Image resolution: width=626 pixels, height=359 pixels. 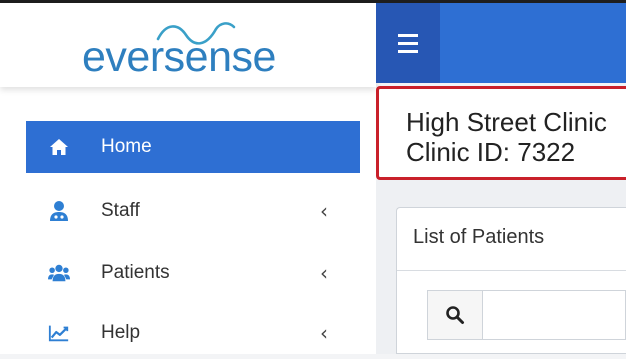 I want to click on sidebar-item-patients: Patients ‹, so click(x=193, y=273).